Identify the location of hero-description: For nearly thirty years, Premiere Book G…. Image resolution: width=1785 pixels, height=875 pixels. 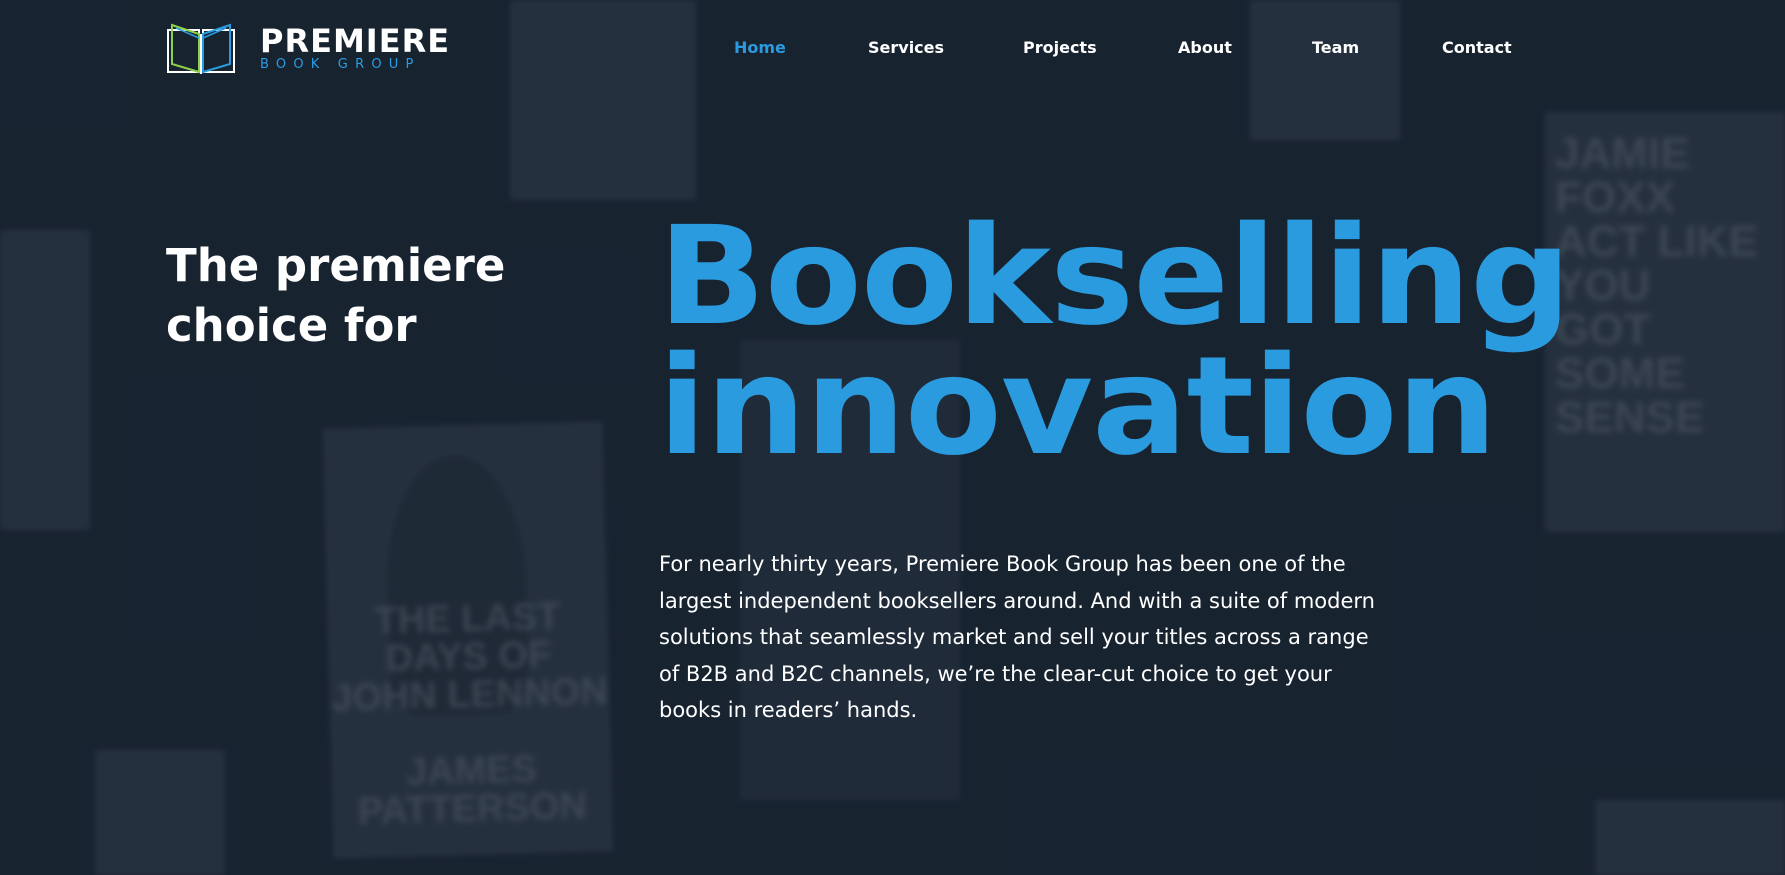
(1017, 637).